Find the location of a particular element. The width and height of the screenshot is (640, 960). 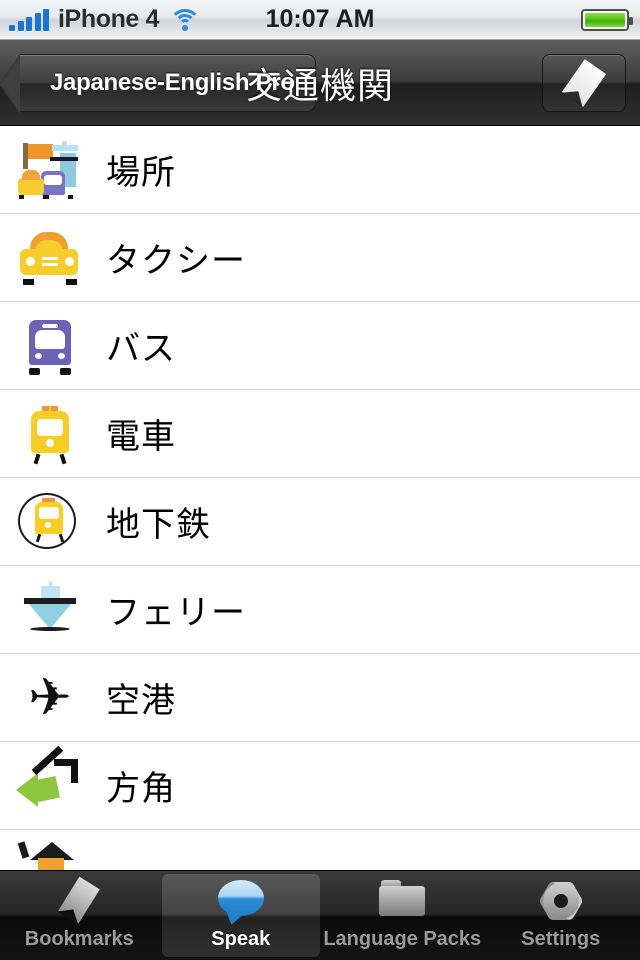

tab-speak: Speak is located at coordinates (240, 915).